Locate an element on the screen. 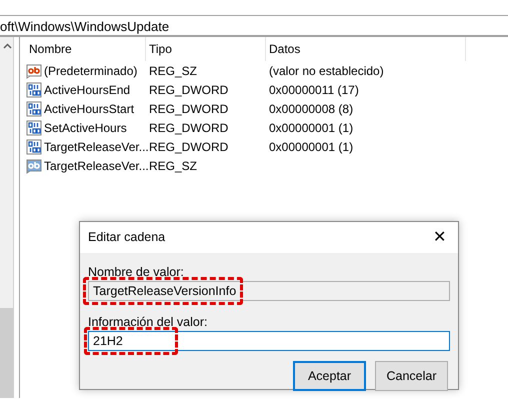 This screenshot has width=508, height=400. field-label: Nombre de valor: is located at coordinates (136, 272).